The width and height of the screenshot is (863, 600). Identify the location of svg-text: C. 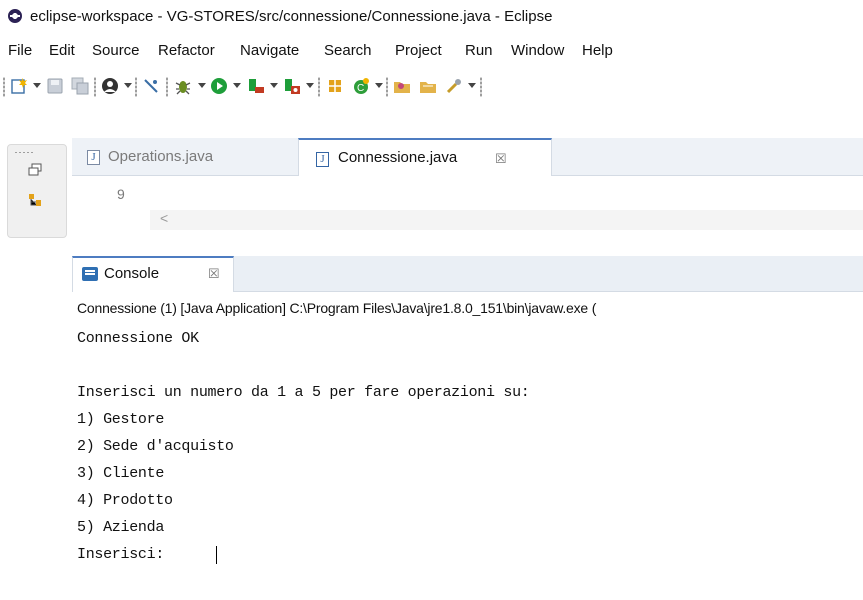
(360, 88).